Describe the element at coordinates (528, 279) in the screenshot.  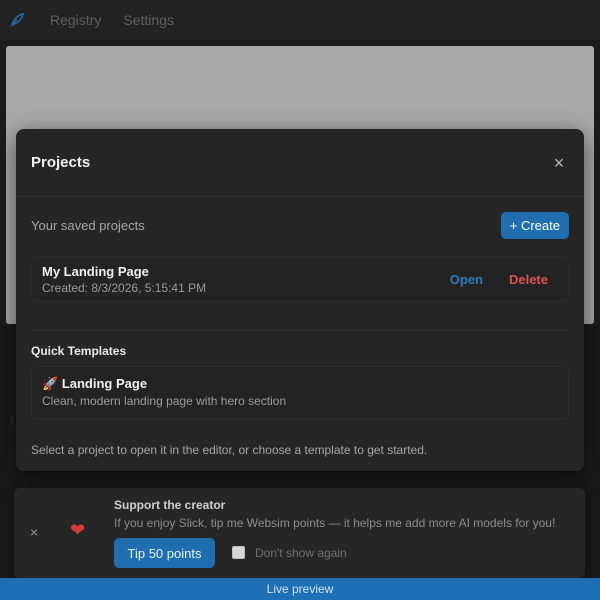
I see `delete-project-button: Delete` at that location.